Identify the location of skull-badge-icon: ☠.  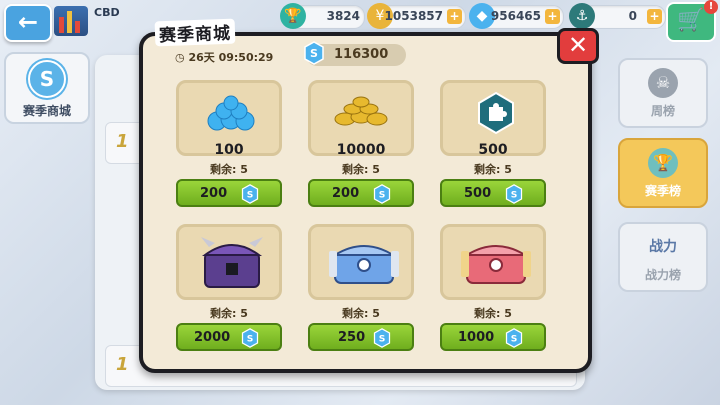
(663, 83).